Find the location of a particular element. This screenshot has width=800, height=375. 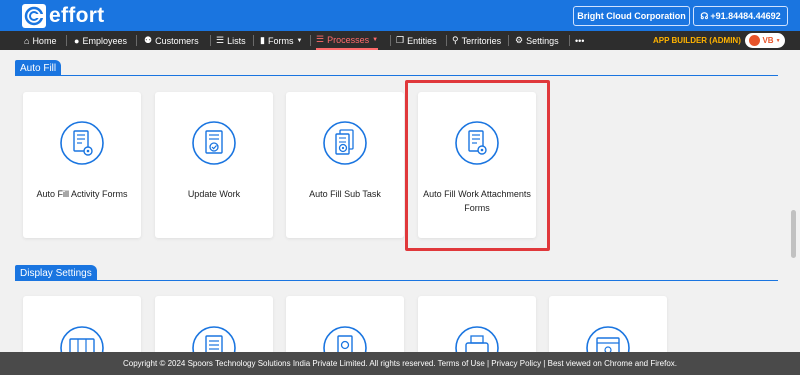

logo: effort is located at coordinates (63, 16).